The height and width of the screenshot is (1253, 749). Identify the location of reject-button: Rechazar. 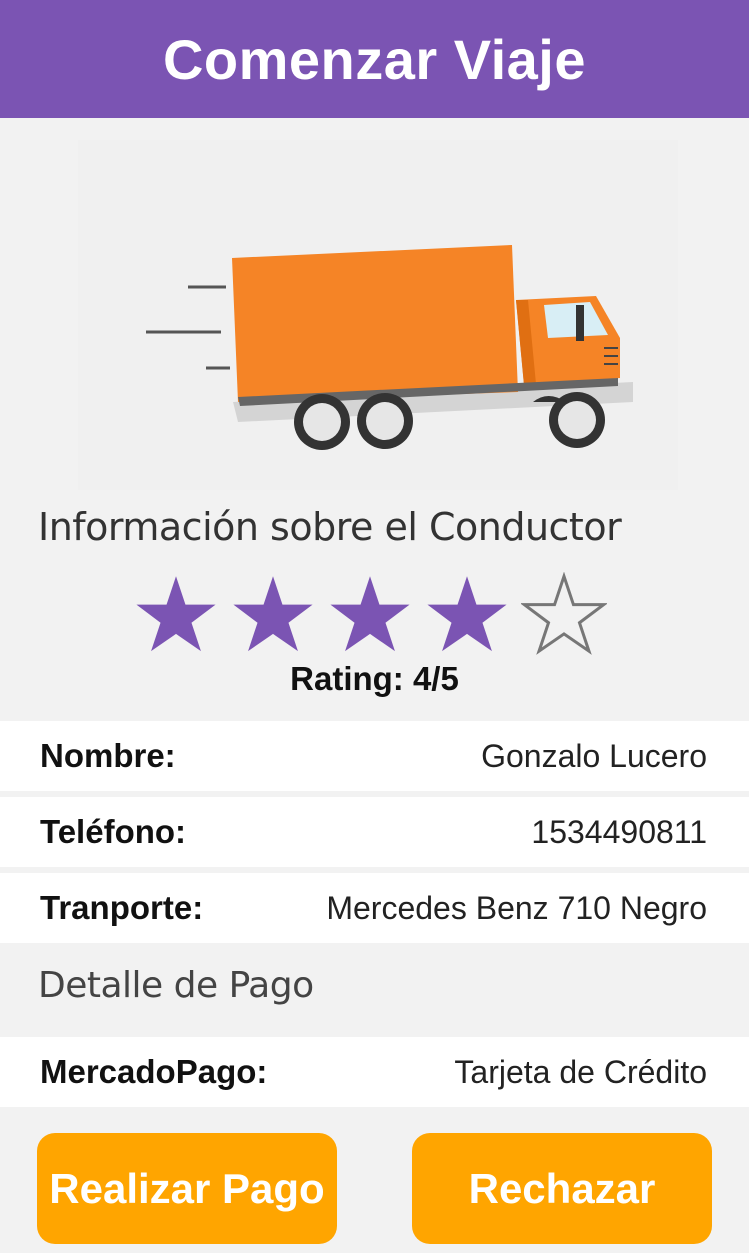
(562, 1188).